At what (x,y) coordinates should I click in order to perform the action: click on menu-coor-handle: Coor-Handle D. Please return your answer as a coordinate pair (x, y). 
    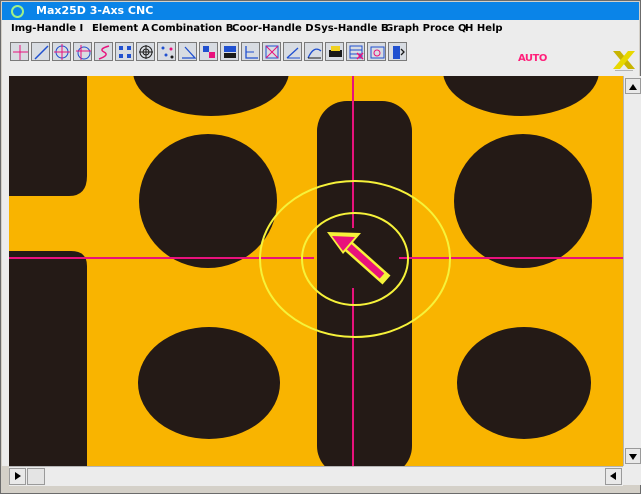
    Looking at the image, I should click on (273, 29).